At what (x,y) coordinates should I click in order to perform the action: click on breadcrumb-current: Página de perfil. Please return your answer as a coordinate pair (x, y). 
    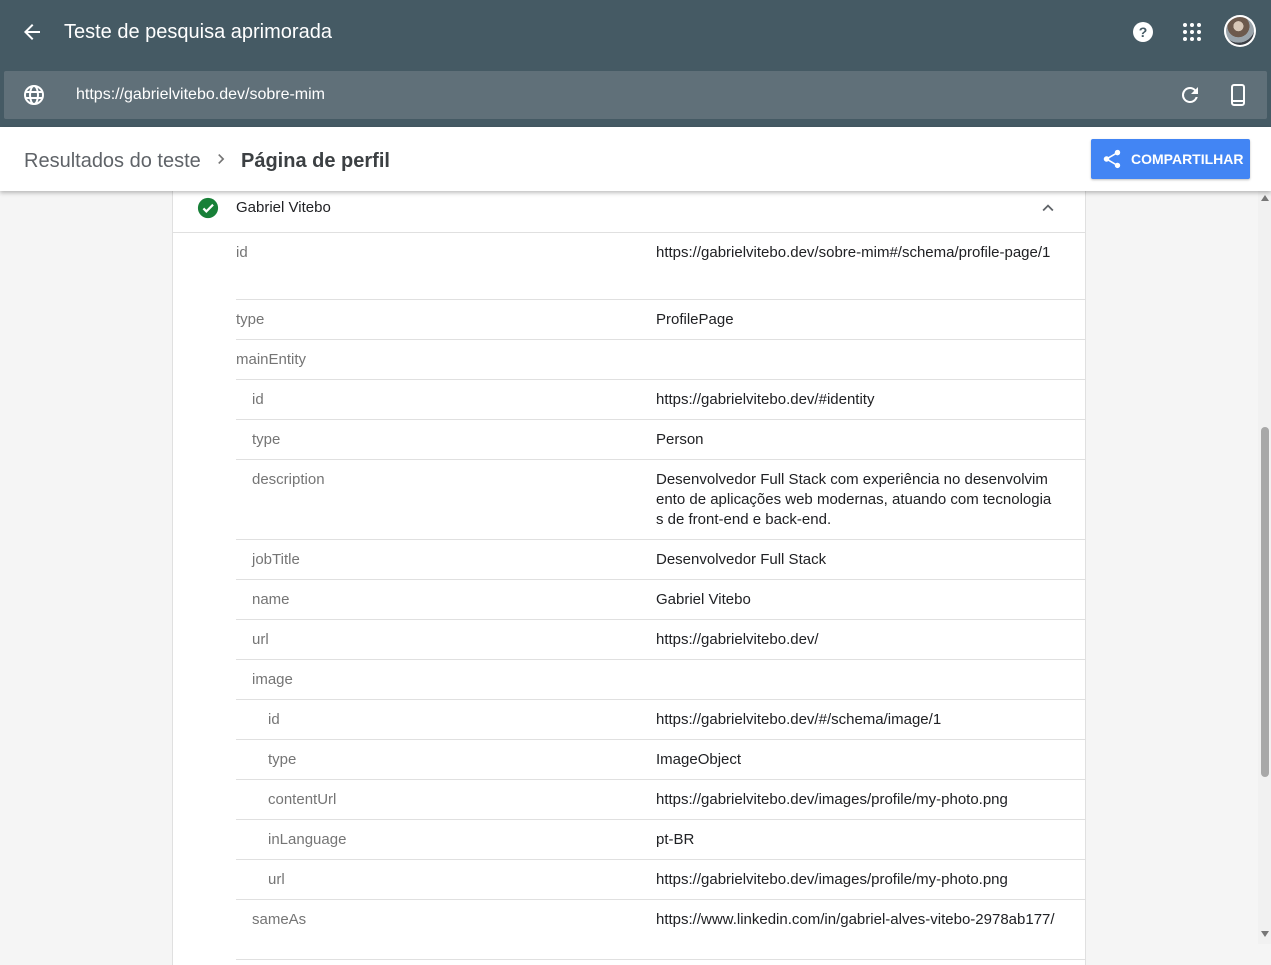
    Looking at the image, I should click on (315, 161).